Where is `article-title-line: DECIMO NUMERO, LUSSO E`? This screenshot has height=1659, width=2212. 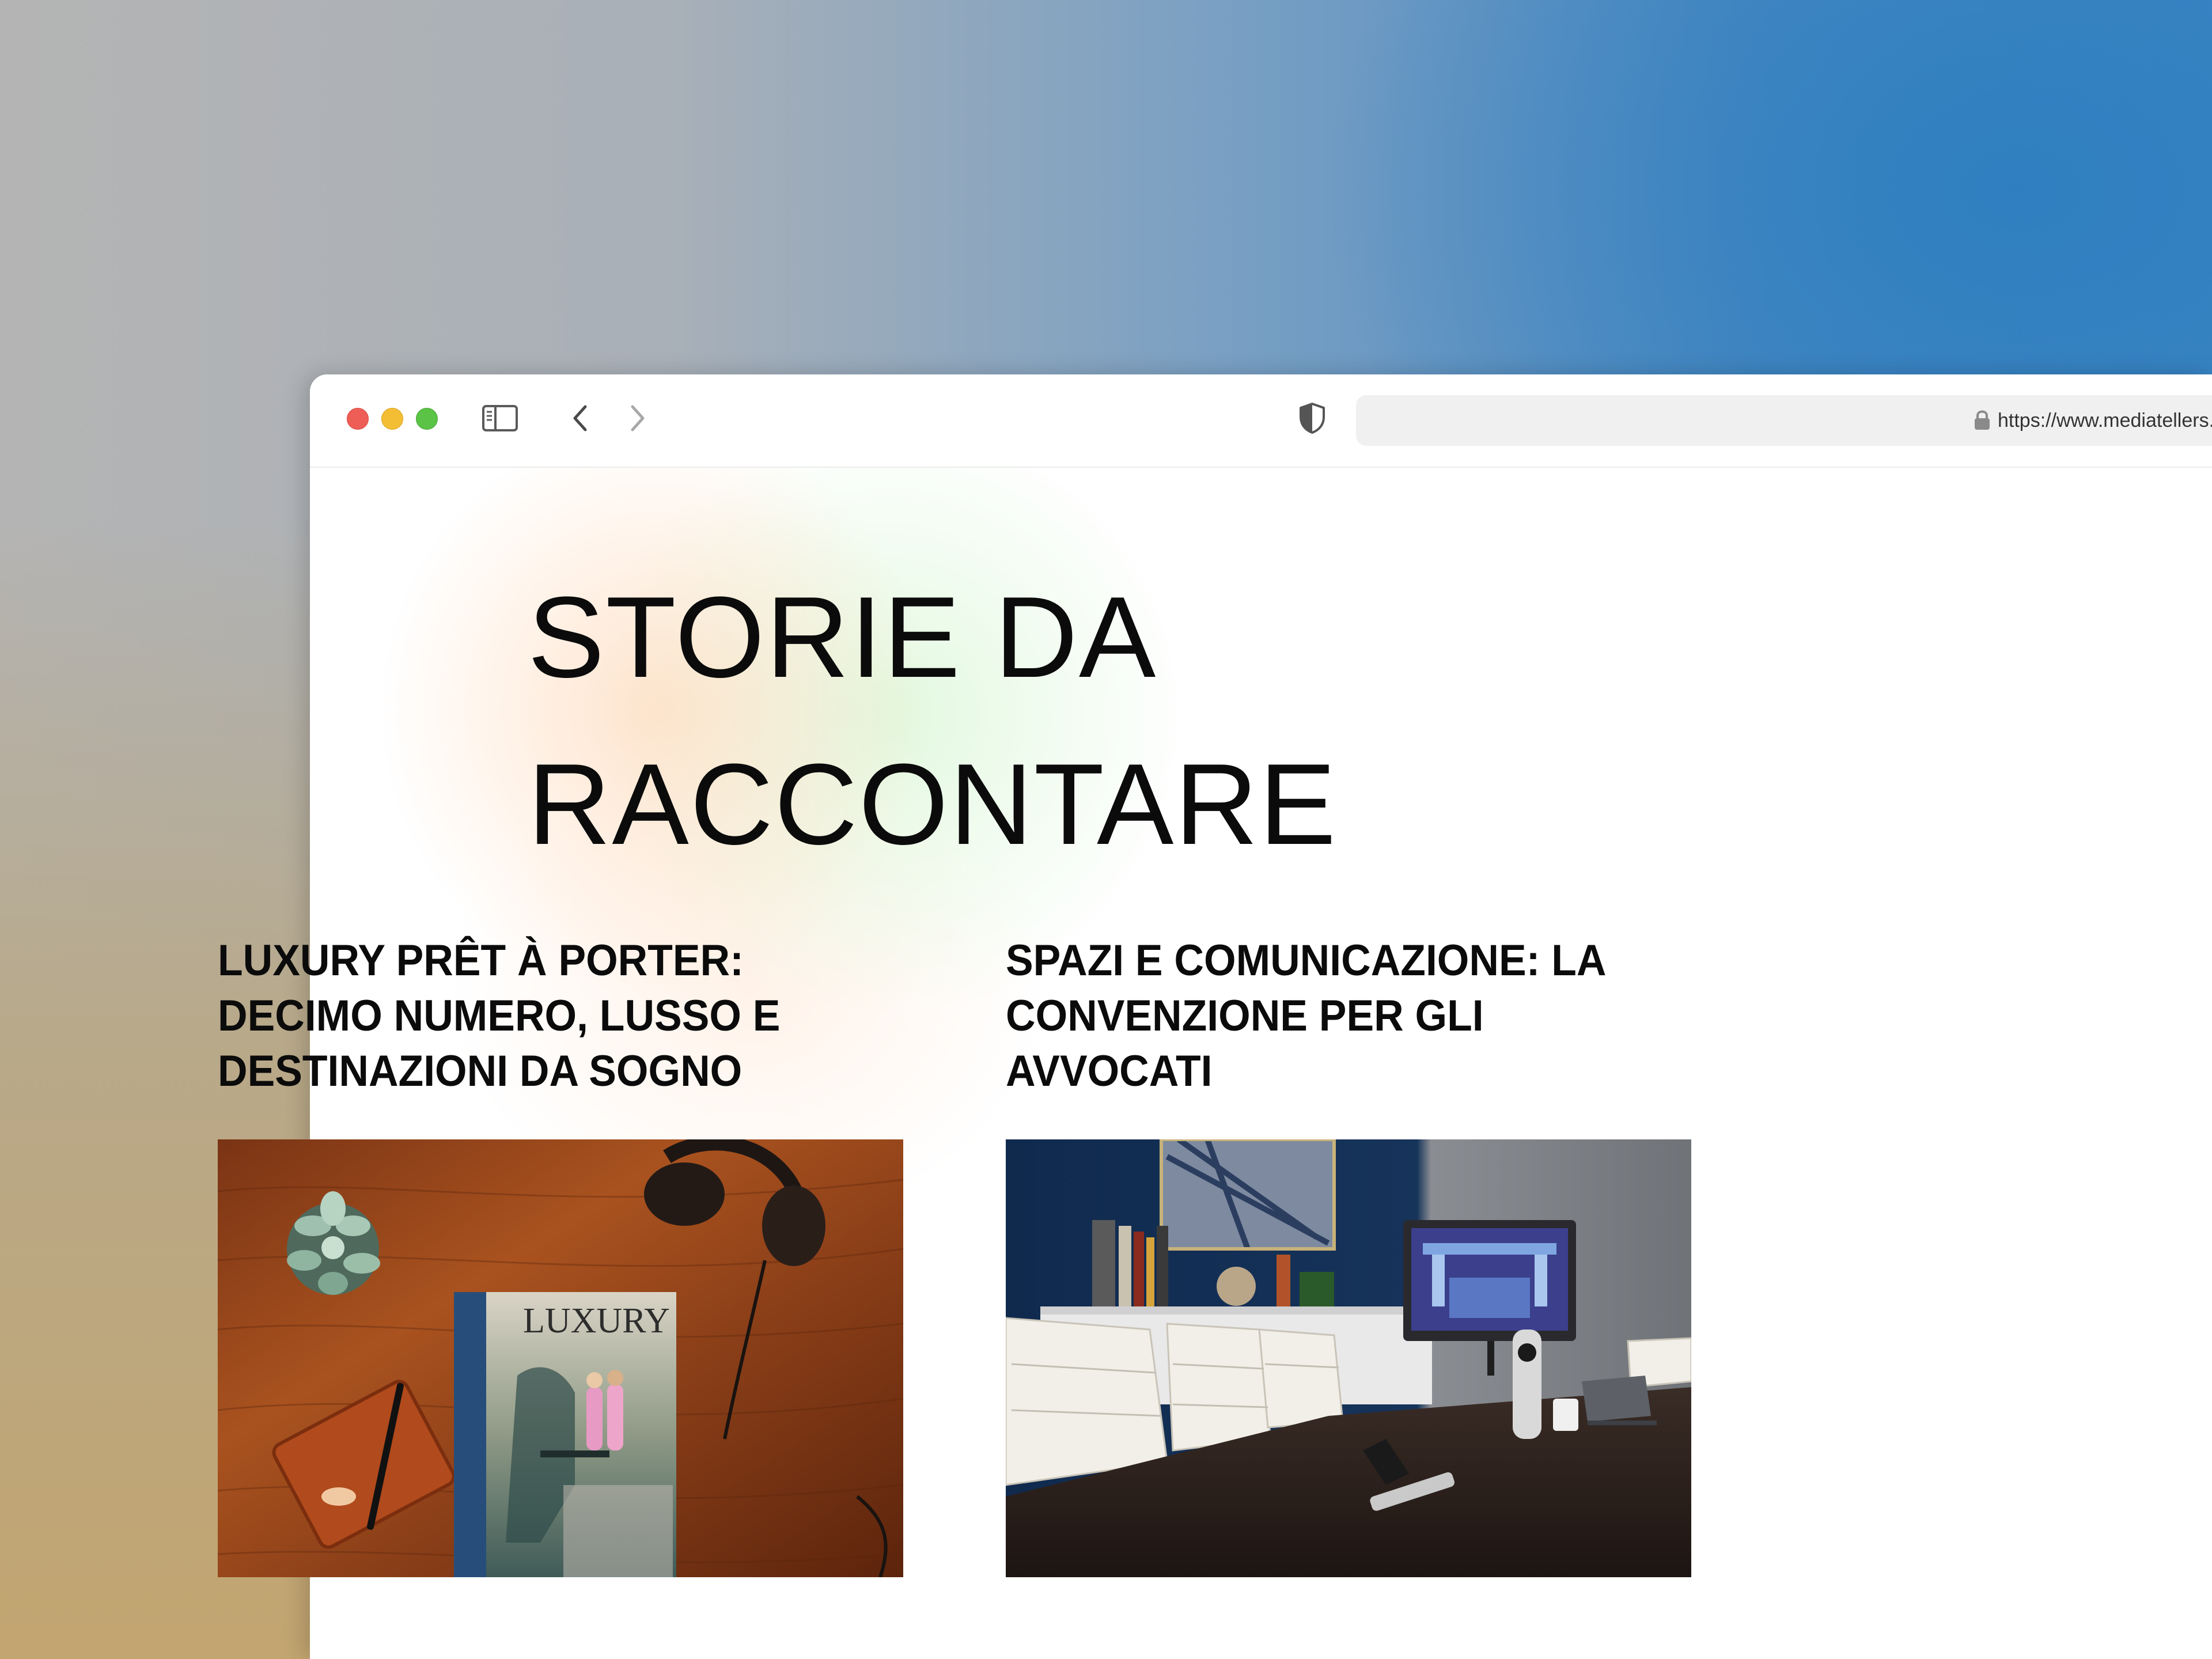
article-title-line: DECIMO NUMERO, LUSSO E is located at coordinates (499, 1015).